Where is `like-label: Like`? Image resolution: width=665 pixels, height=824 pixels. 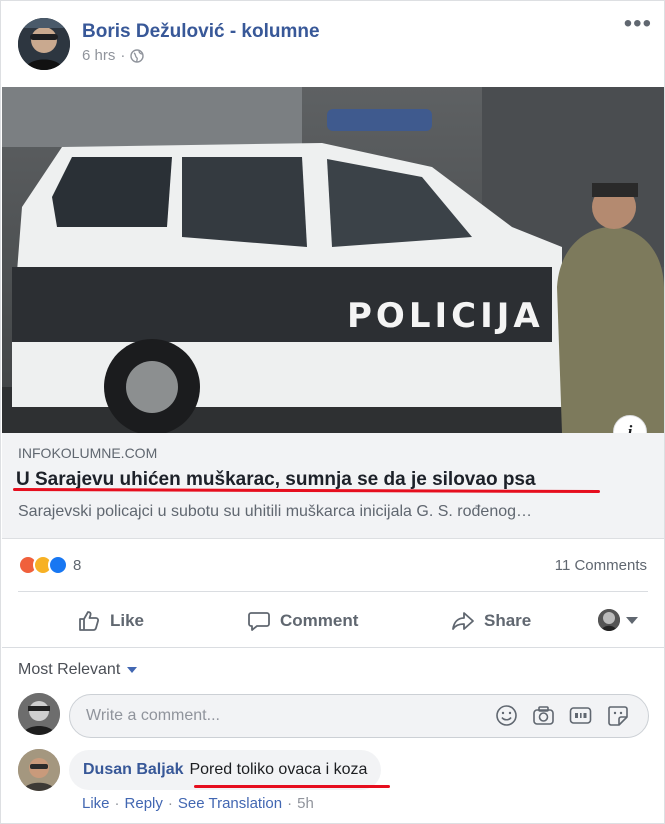 like-label: Like is located at coordinates (127, 620).